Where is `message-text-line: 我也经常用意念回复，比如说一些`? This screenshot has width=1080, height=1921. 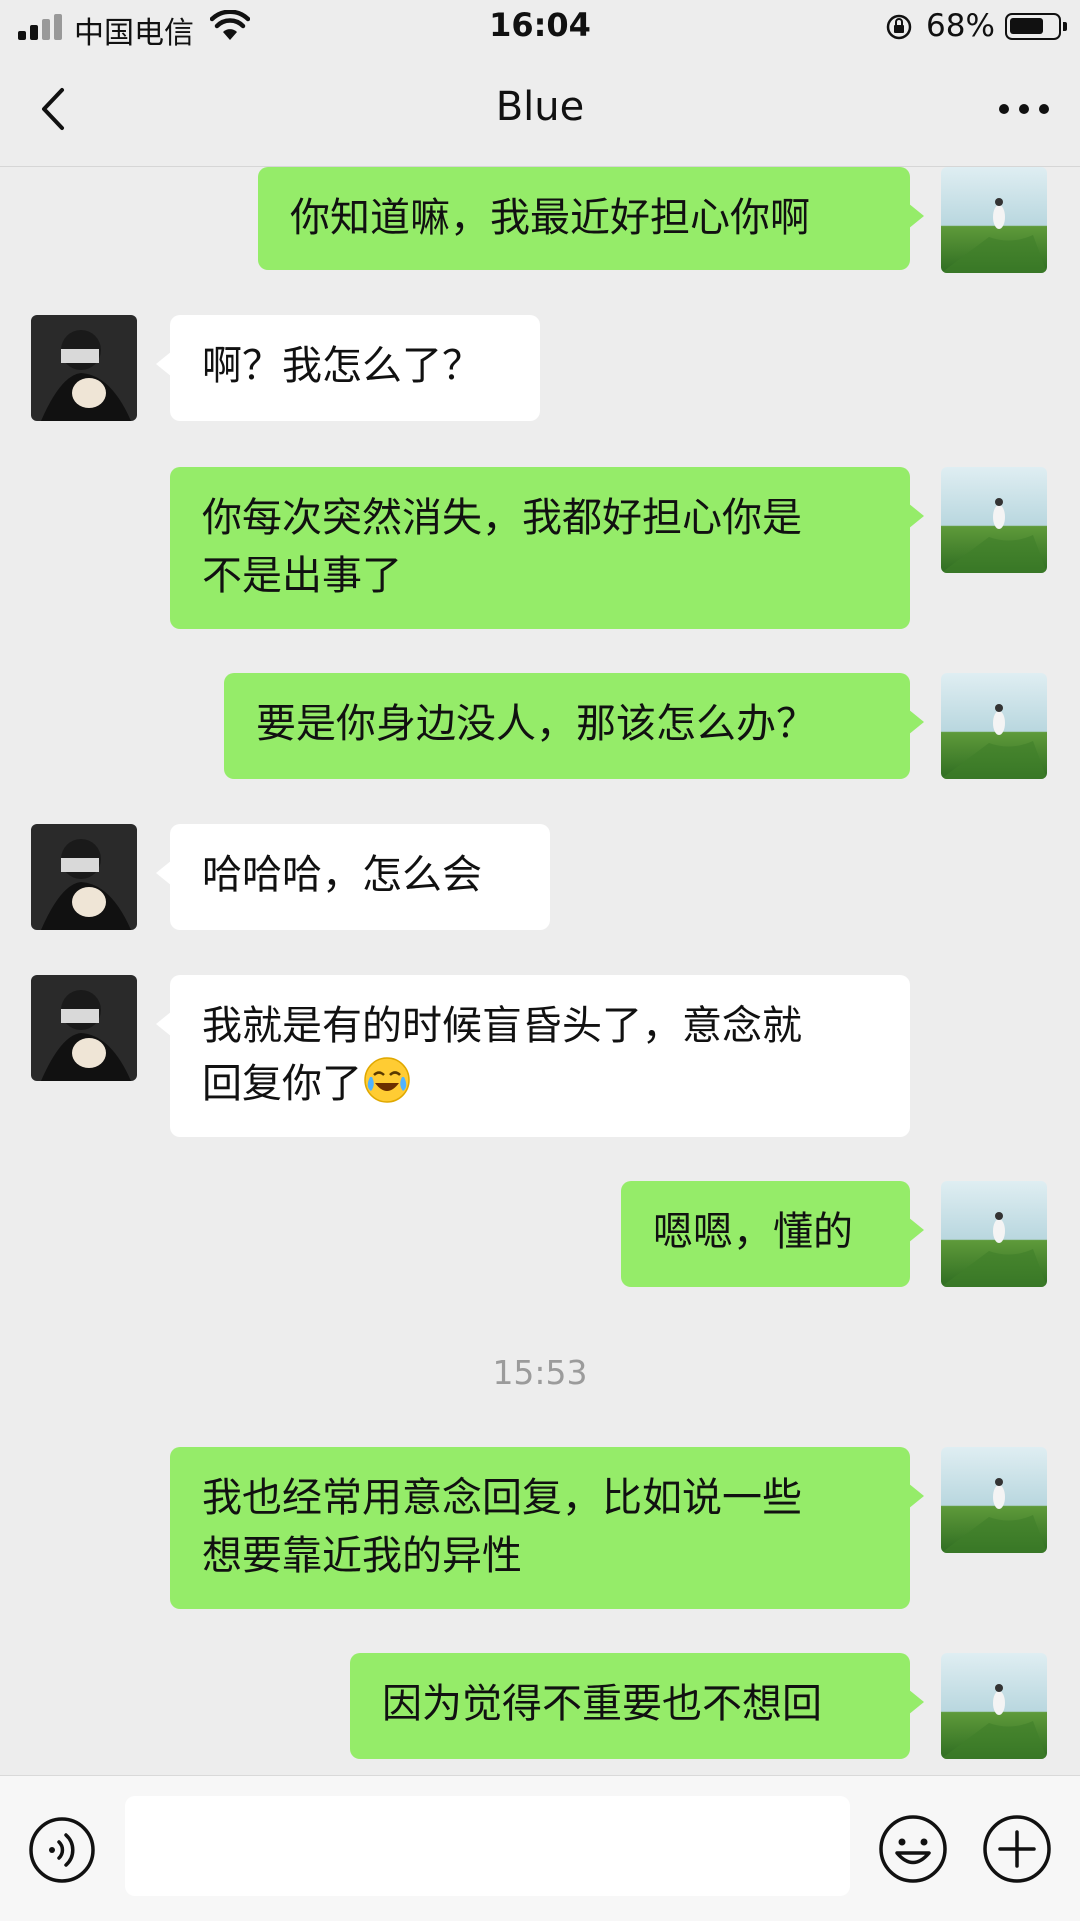 message-text-line: 我也经常用意念回复，比如说一些 is located at coordinates (502, 1498).